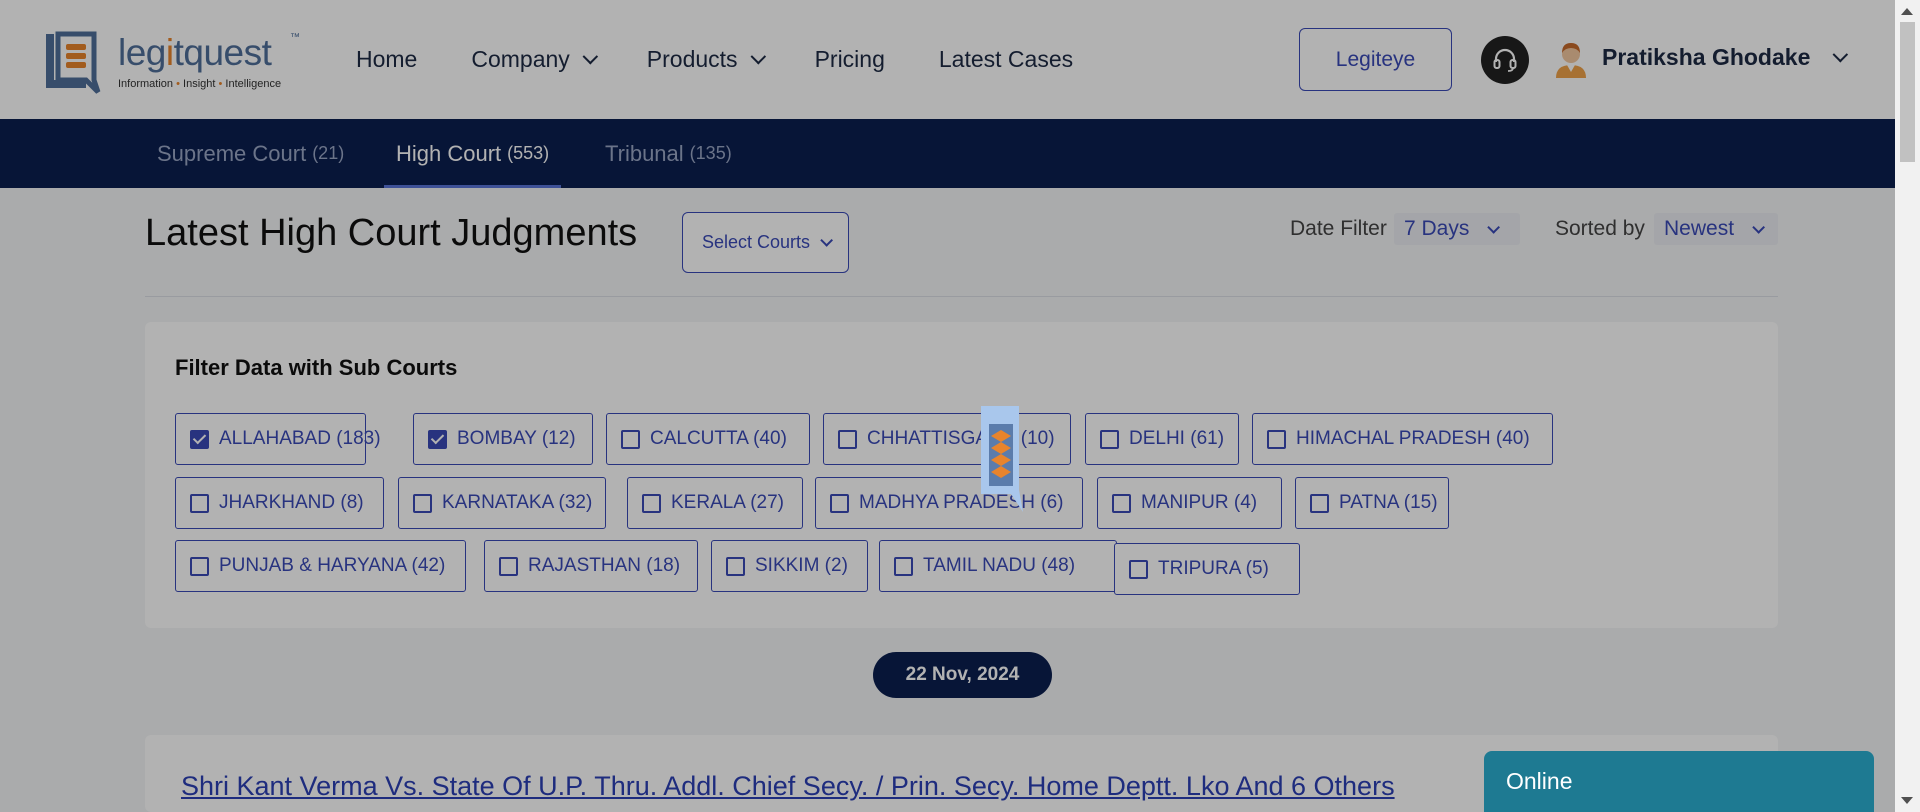 Image resolution: width=1920 pixels, height=812 pixels. I want to click on scroll-up-arrow-icon, so click(1907, 11).